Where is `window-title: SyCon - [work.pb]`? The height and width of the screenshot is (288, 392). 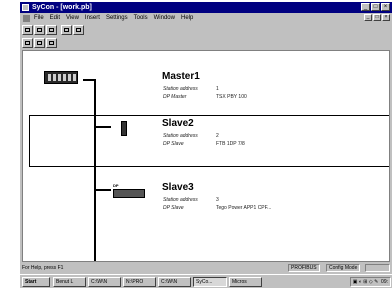
window-title: SyCon - [work.pb] is located at coordinates (62, 7).